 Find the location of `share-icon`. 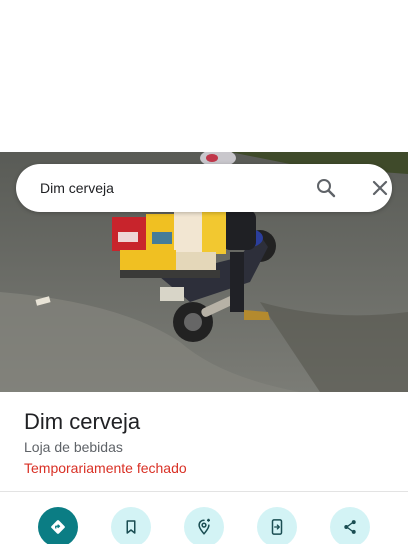

share-icon is located at coordinates (350, 527).